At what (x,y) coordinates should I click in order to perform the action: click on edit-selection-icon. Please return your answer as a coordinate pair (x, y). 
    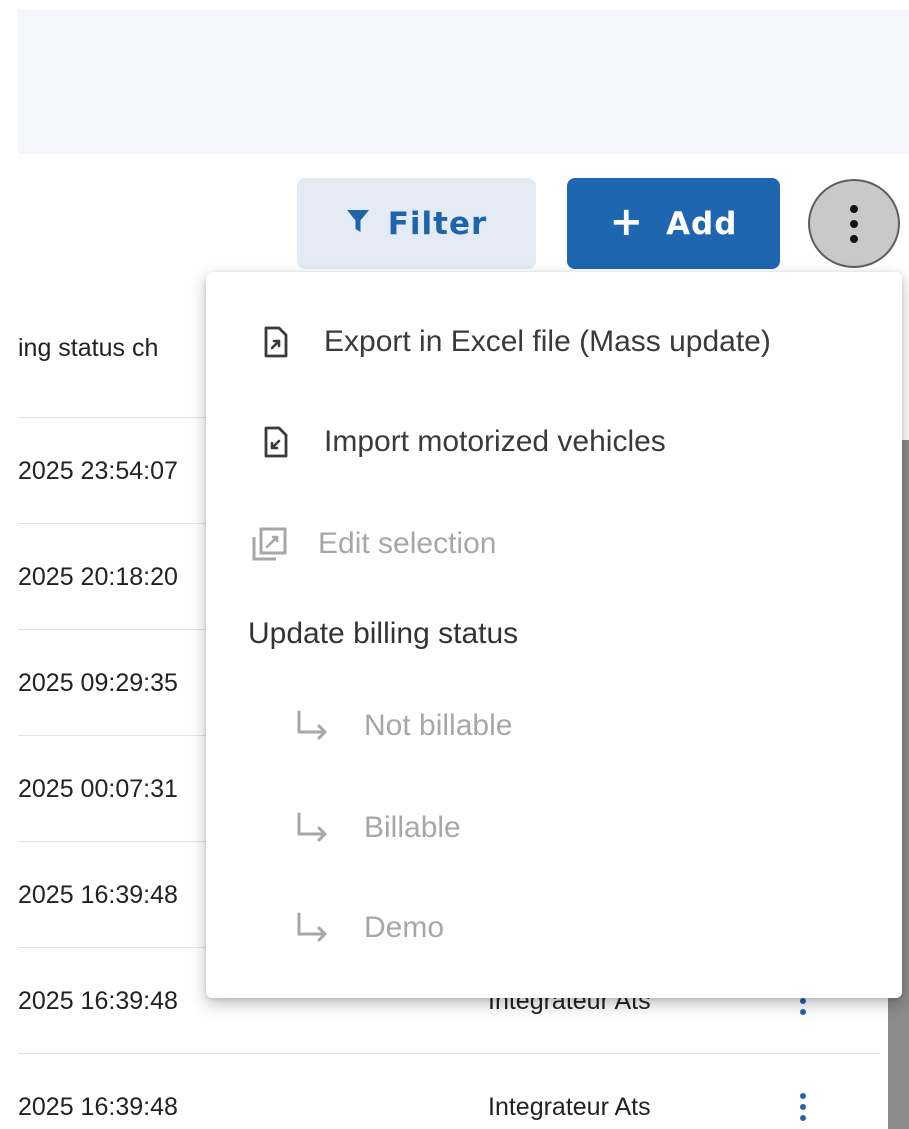
    Looking at the image, I should click on (270, 544).